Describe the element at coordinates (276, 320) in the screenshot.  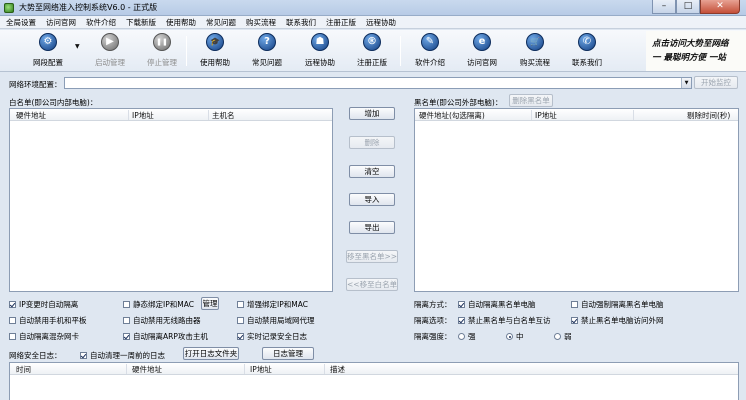
I see `disable-lan-proxy-checkbox: 自动禁用局域网代理` at that location.